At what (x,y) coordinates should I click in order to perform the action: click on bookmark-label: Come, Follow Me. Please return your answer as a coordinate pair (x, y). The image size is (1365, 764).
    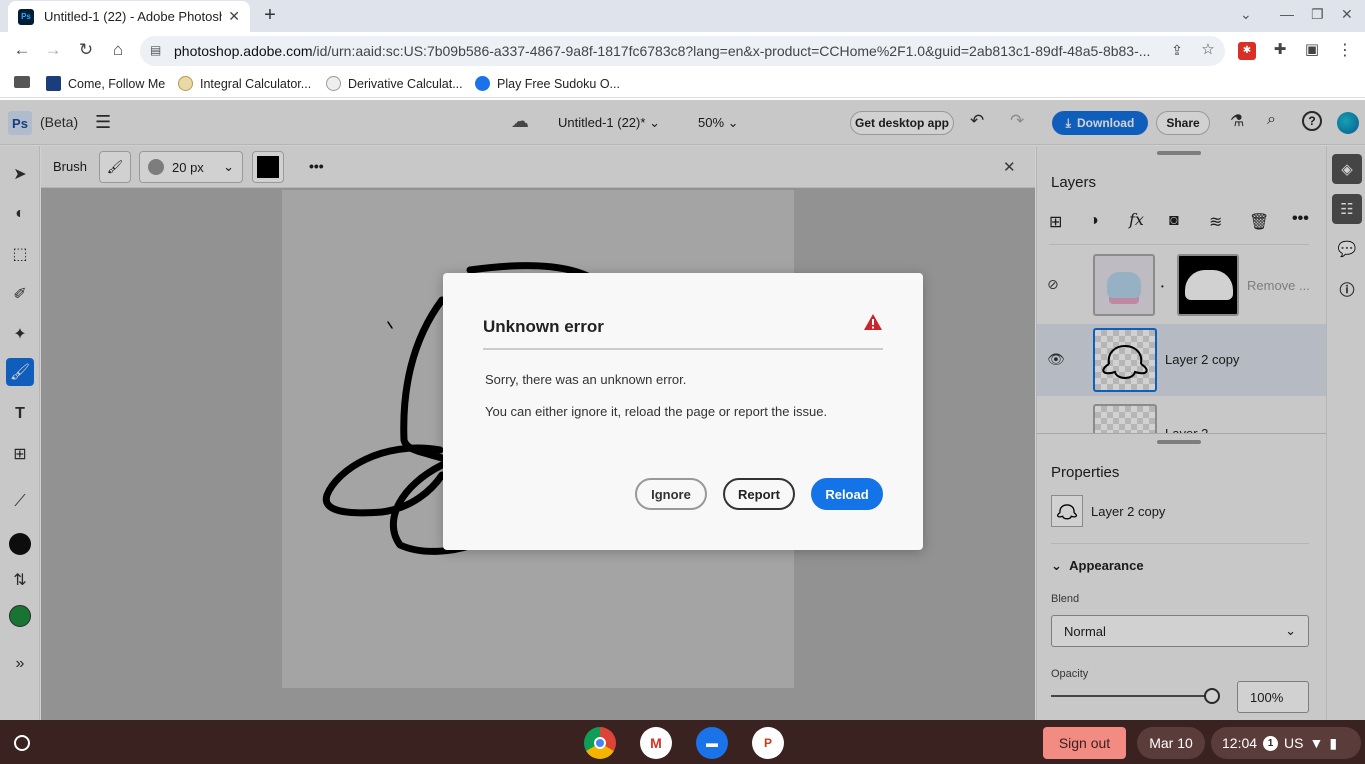
    Looking at the image, I should click on (117, 83).